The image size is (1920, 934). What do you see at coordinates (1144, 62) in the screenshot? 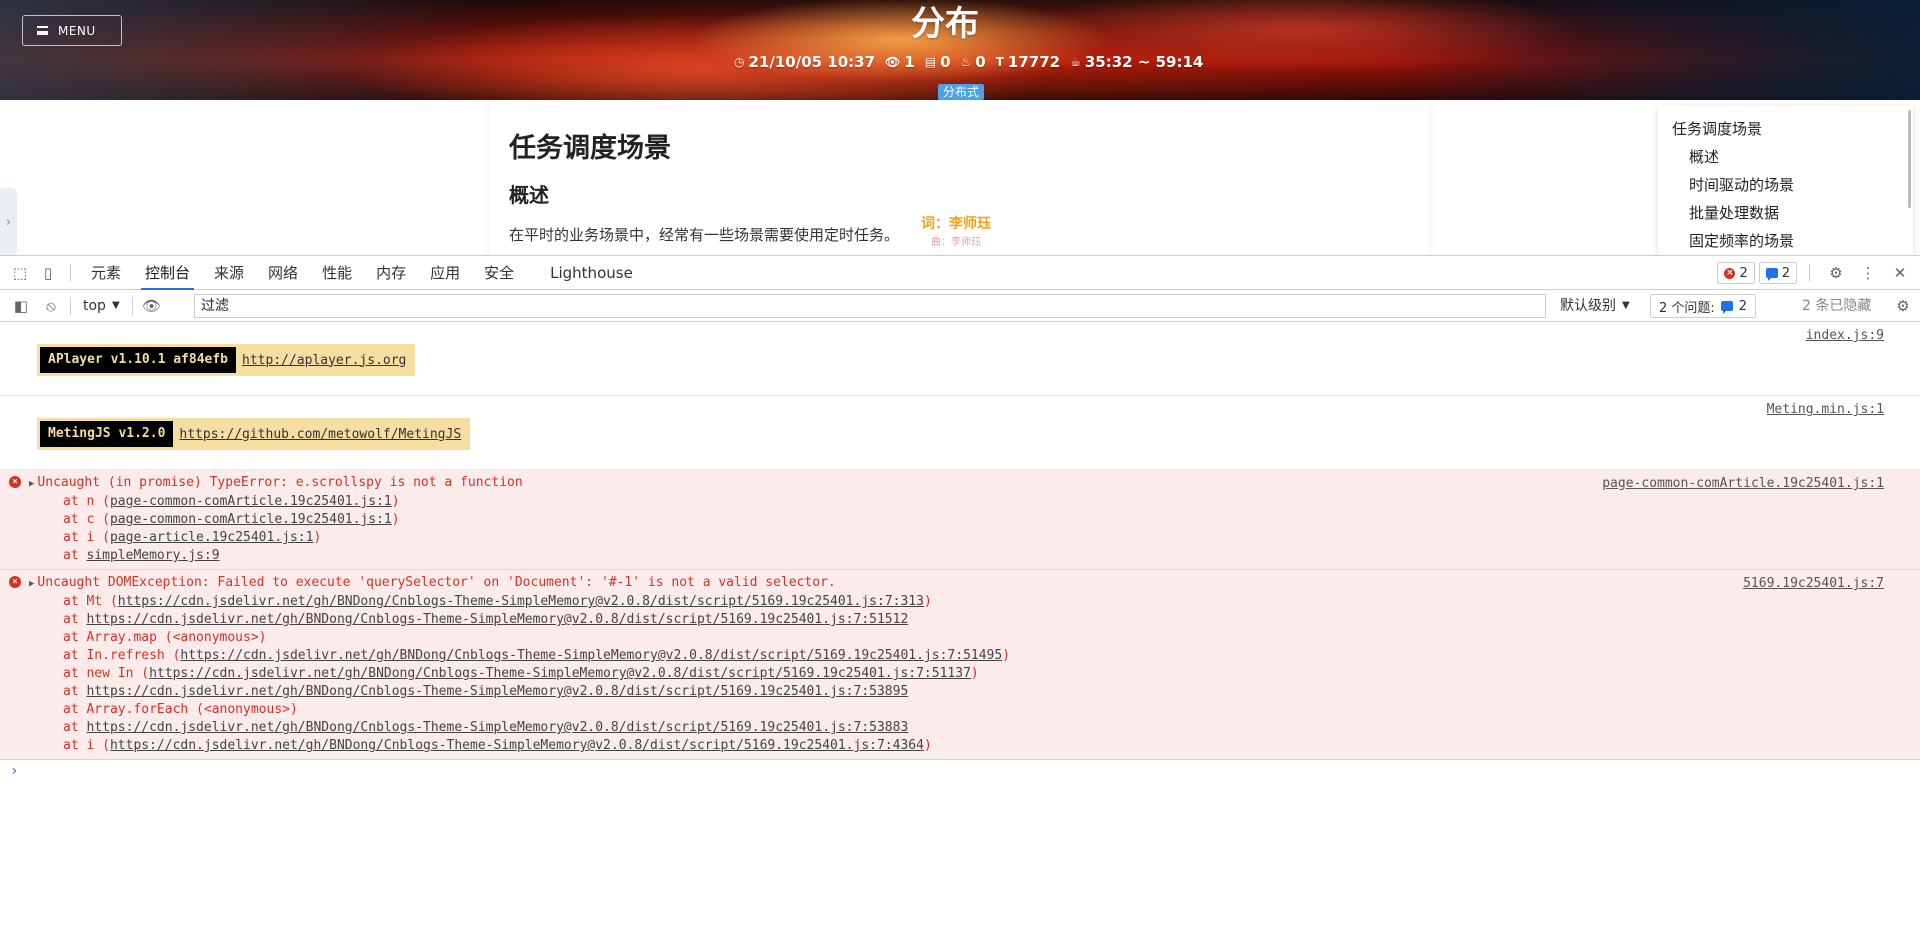
I see `read-time: 35:32 ~ 59:14` at bounding box center [1144, 62].